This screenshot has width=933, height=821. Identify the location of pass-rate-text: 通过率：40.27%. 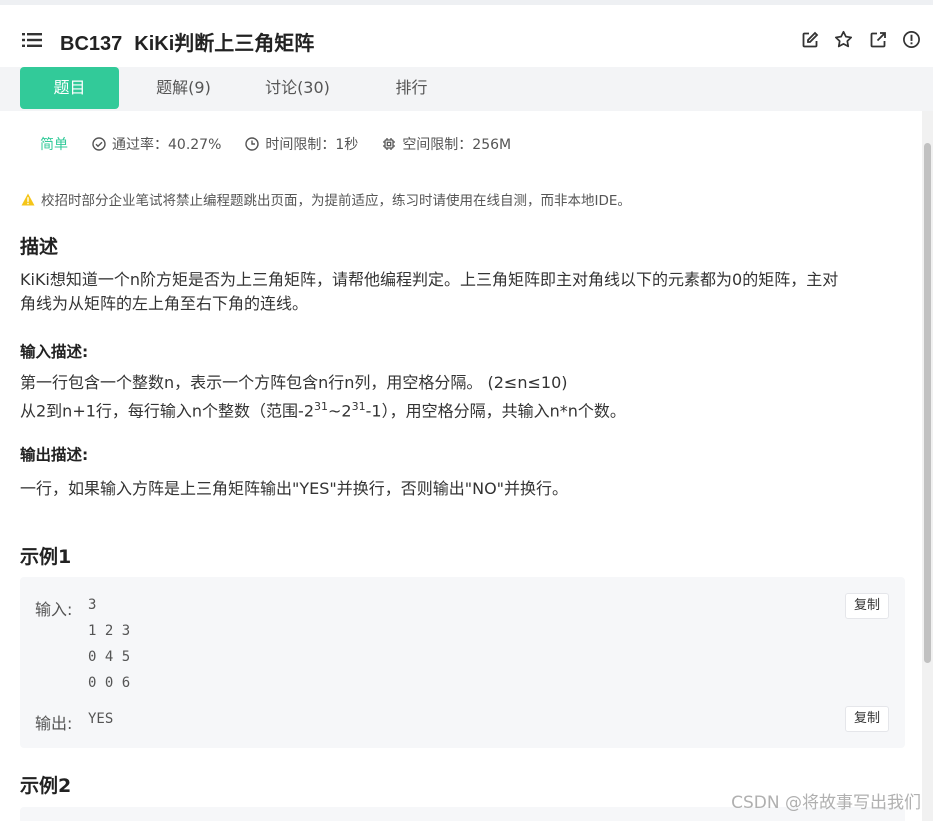
(167, 145).